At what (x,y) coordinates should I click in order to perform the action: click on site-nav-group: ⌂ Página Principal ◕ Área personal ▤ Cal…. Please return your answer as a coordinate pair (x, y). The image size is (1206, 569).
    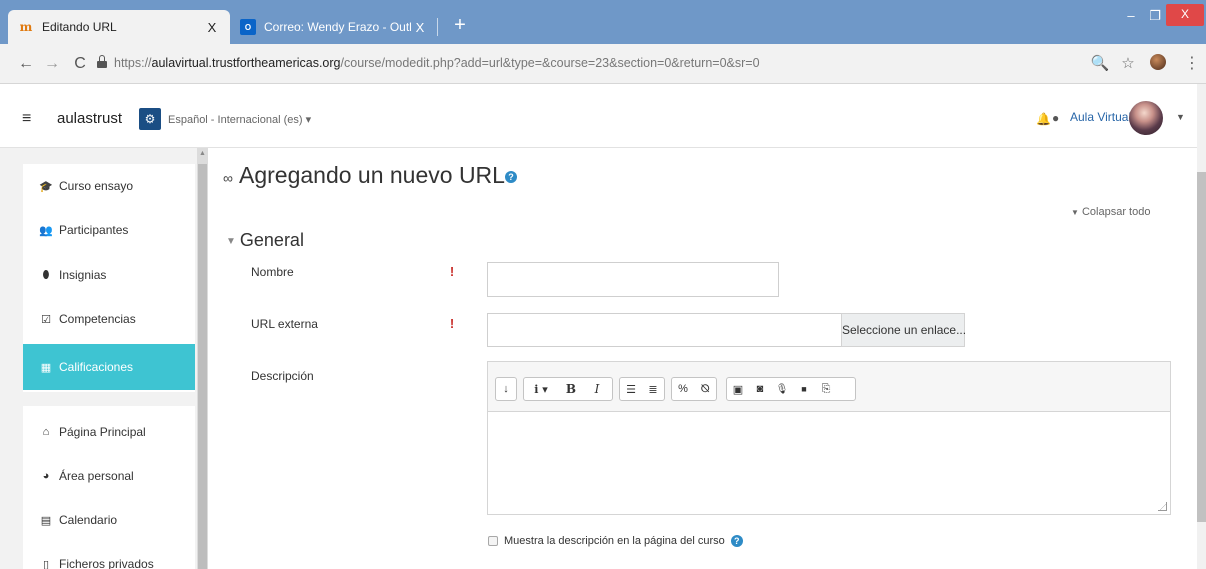
    Looking at the image, I should click on (109, 487).